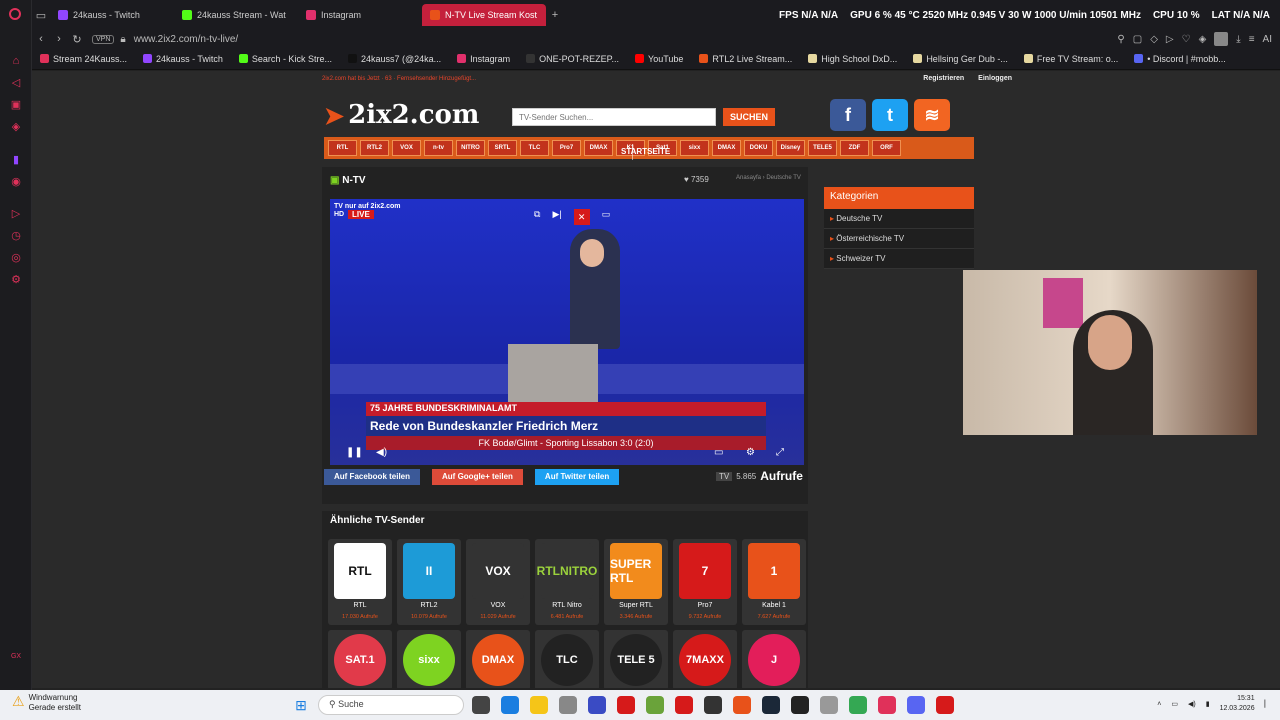  What do you see at coordinates (659, 59) in the screenshot?
I see `bookmark-item: YouTube` at bounding box center [659, 59].